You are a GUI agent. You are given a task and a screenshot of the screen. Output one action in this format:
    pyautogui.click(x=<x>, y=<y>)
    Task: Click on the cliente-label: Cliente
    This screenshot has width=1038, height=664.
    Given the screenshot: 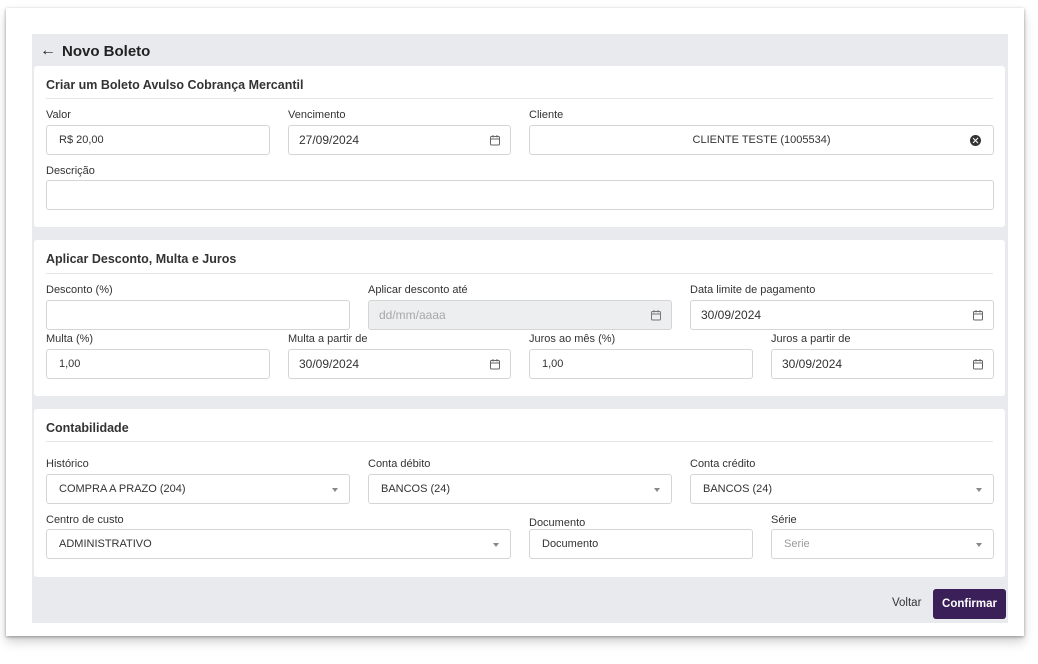 What is the action you would take?
    pyautogui.click(x=546, y=115)
    